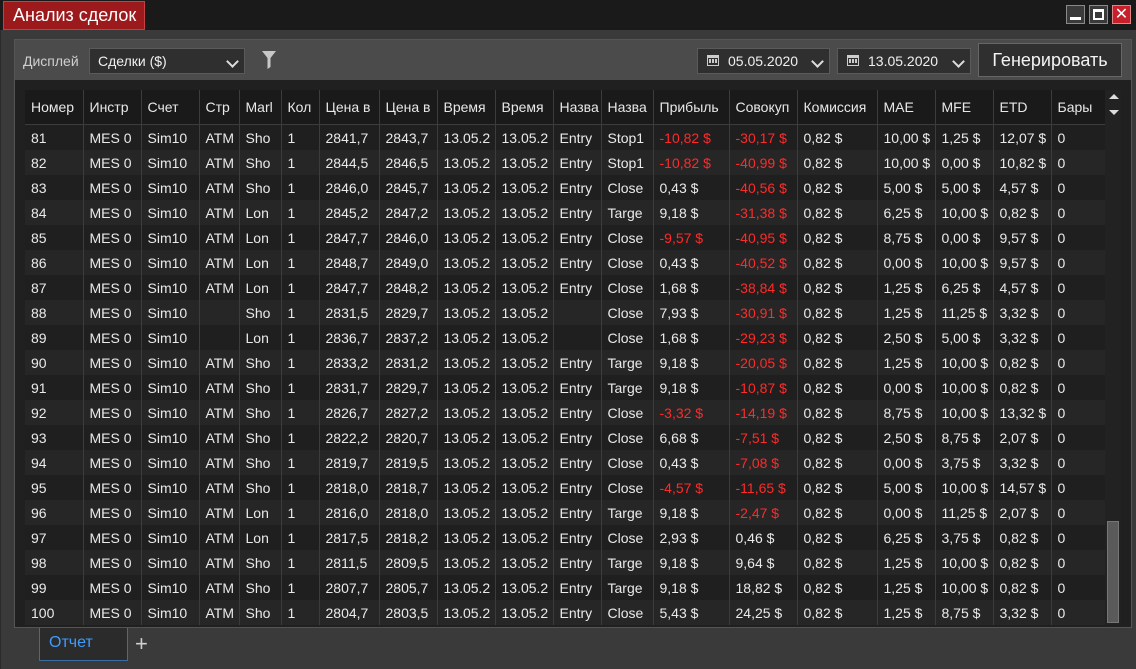 The height and width of the screenshot is (669, 1136). What do you see at coordinates (763, 512) in the screenshot?
I see `table-cell: -2,47 $` at bounding box center [763, 512].